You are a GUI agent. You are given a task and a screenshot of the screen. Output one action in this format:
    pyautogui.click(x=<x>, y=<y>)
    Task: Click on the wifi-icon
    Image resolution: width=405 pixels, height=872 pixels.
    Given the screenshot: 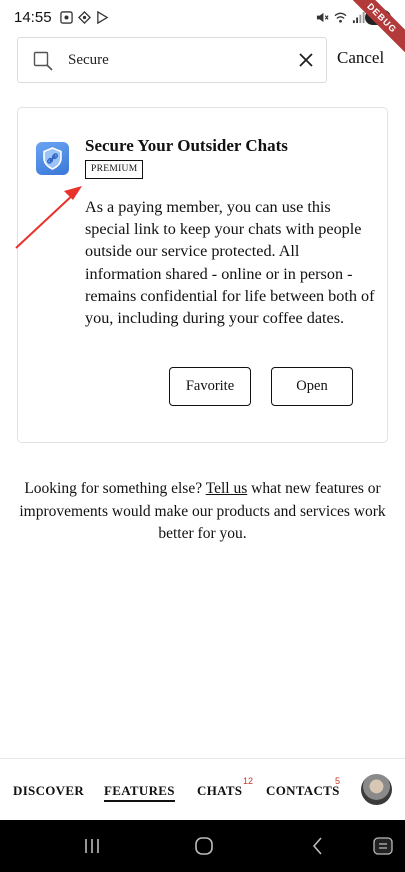 What is the action you would take?
    pyautogui.click(x=340, y=17)
    